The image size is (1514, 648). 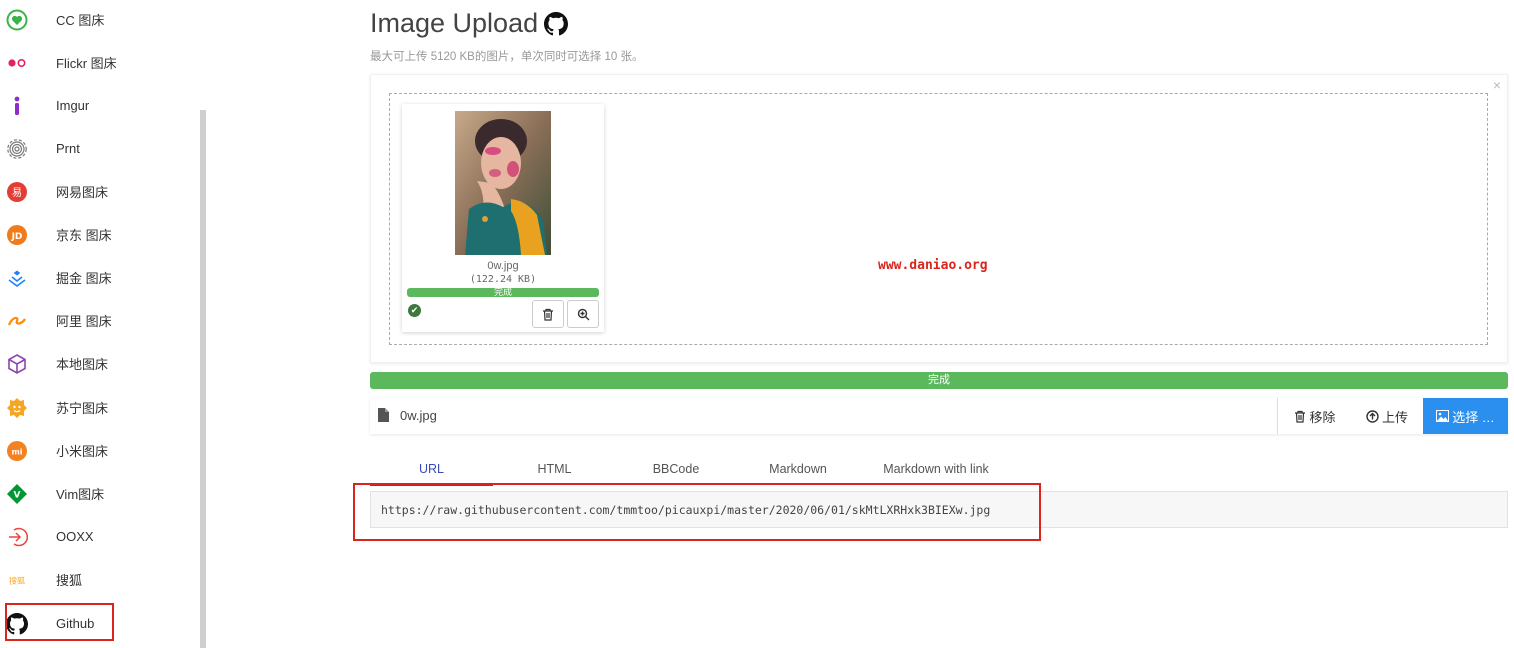 I want to click on netease-icon: 易, so click(x=17, y=192).